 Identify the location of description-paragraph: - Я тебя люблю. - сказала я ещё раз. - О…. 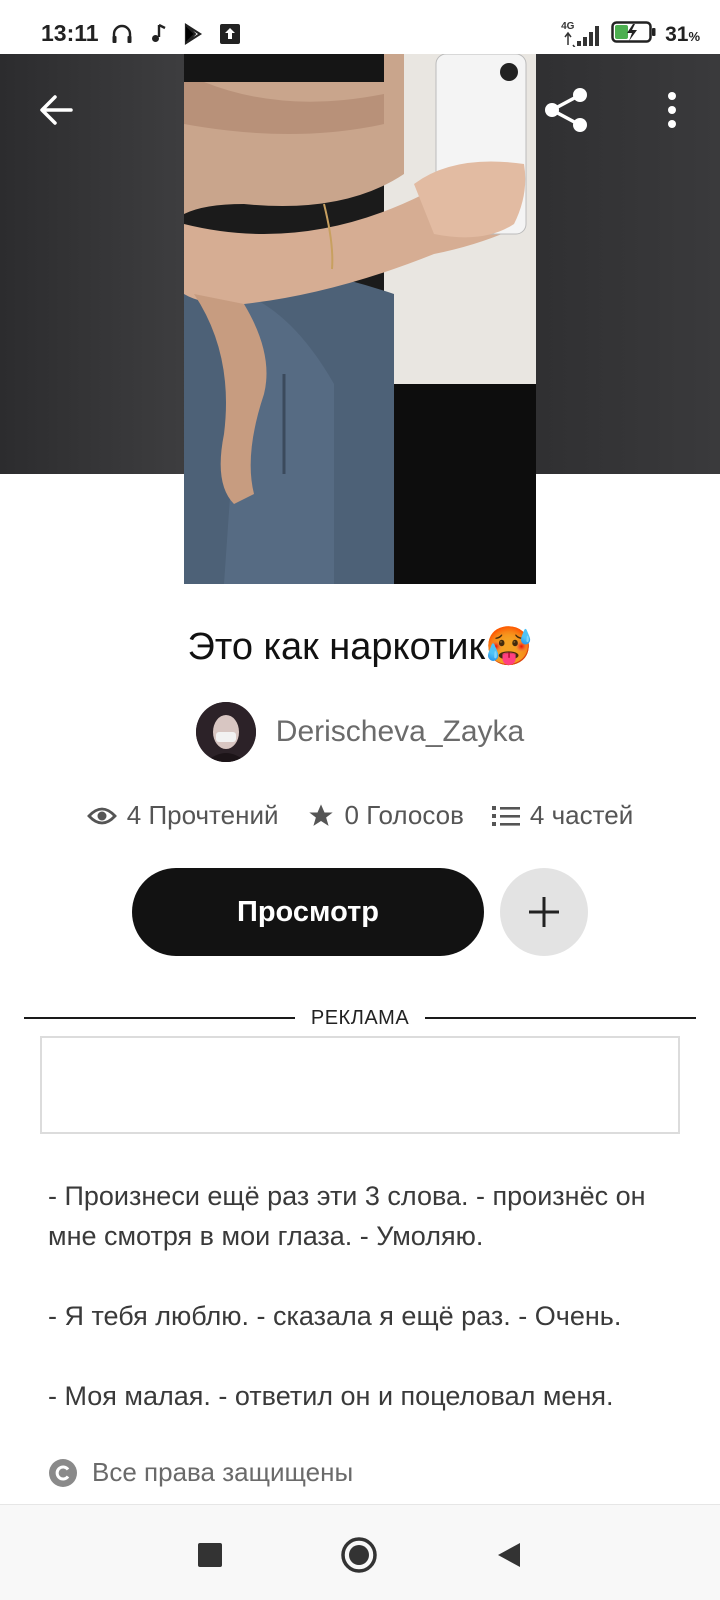
(335, 1316).